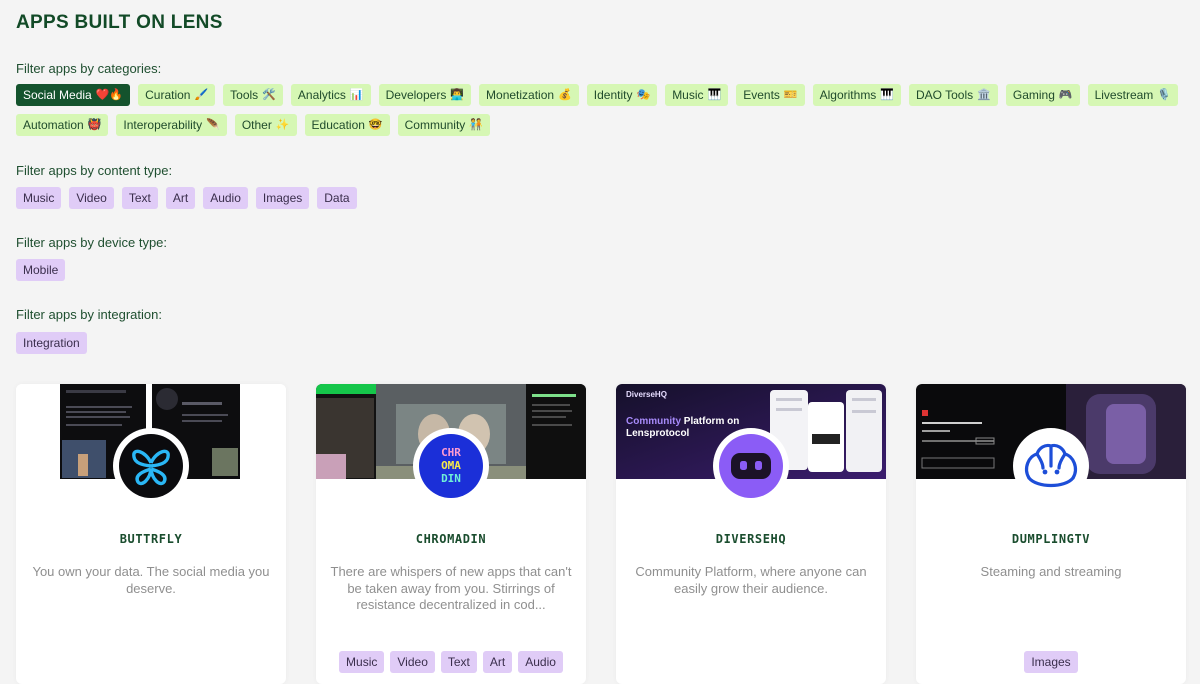 This screenshot has width=1200, height=684. What do you see at coordinates (89, 68) in the screenshot?
I see `category-filter-label: Filter apps by categories:` at bounding box center [89, 68].